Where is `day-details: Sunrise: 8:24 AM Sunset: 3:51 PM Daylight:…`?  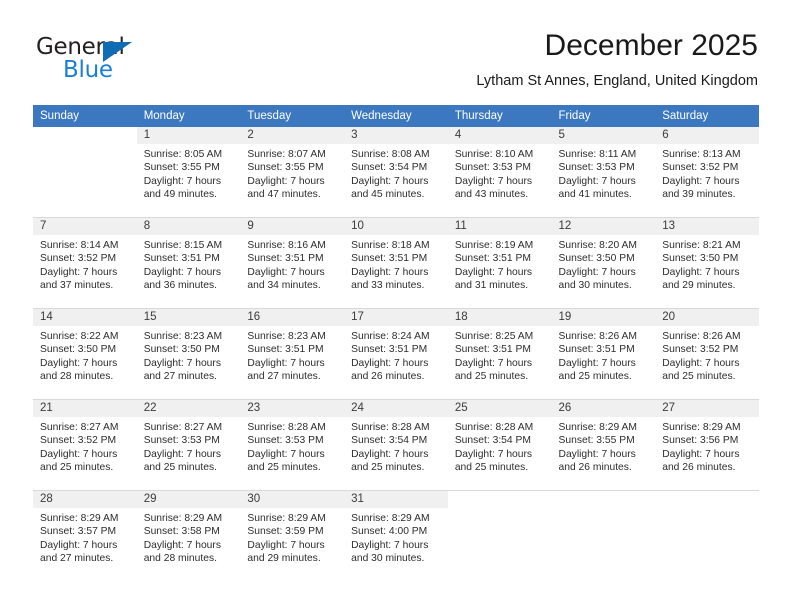
day-details: Sunrise: 8:24 AM Sunset: 3:51 PM Daylight:… is located at coordinates (396, 355).